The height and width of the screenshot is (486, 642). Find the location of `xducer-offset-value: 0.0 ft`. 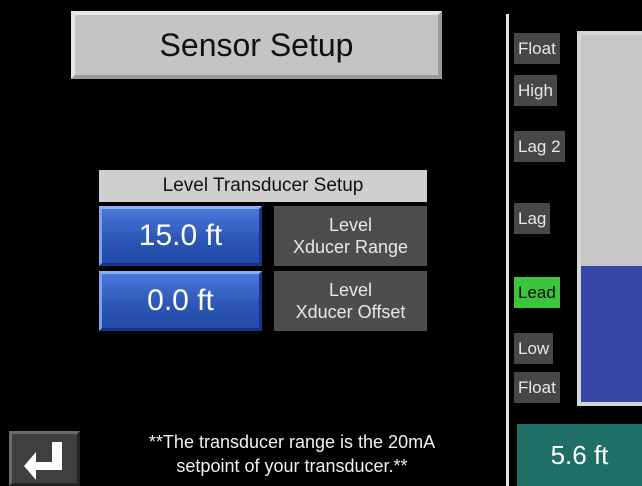

xducer-offset-value: 0.0 ft is located at coordinates (180, 300).